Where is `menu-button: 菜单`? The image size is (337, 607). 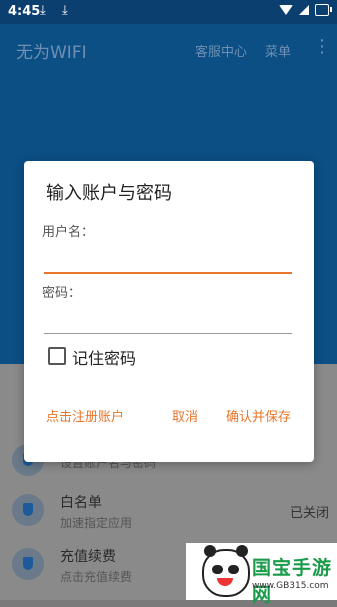
menu-button: 菜单 is located at coordinates (278, 50).